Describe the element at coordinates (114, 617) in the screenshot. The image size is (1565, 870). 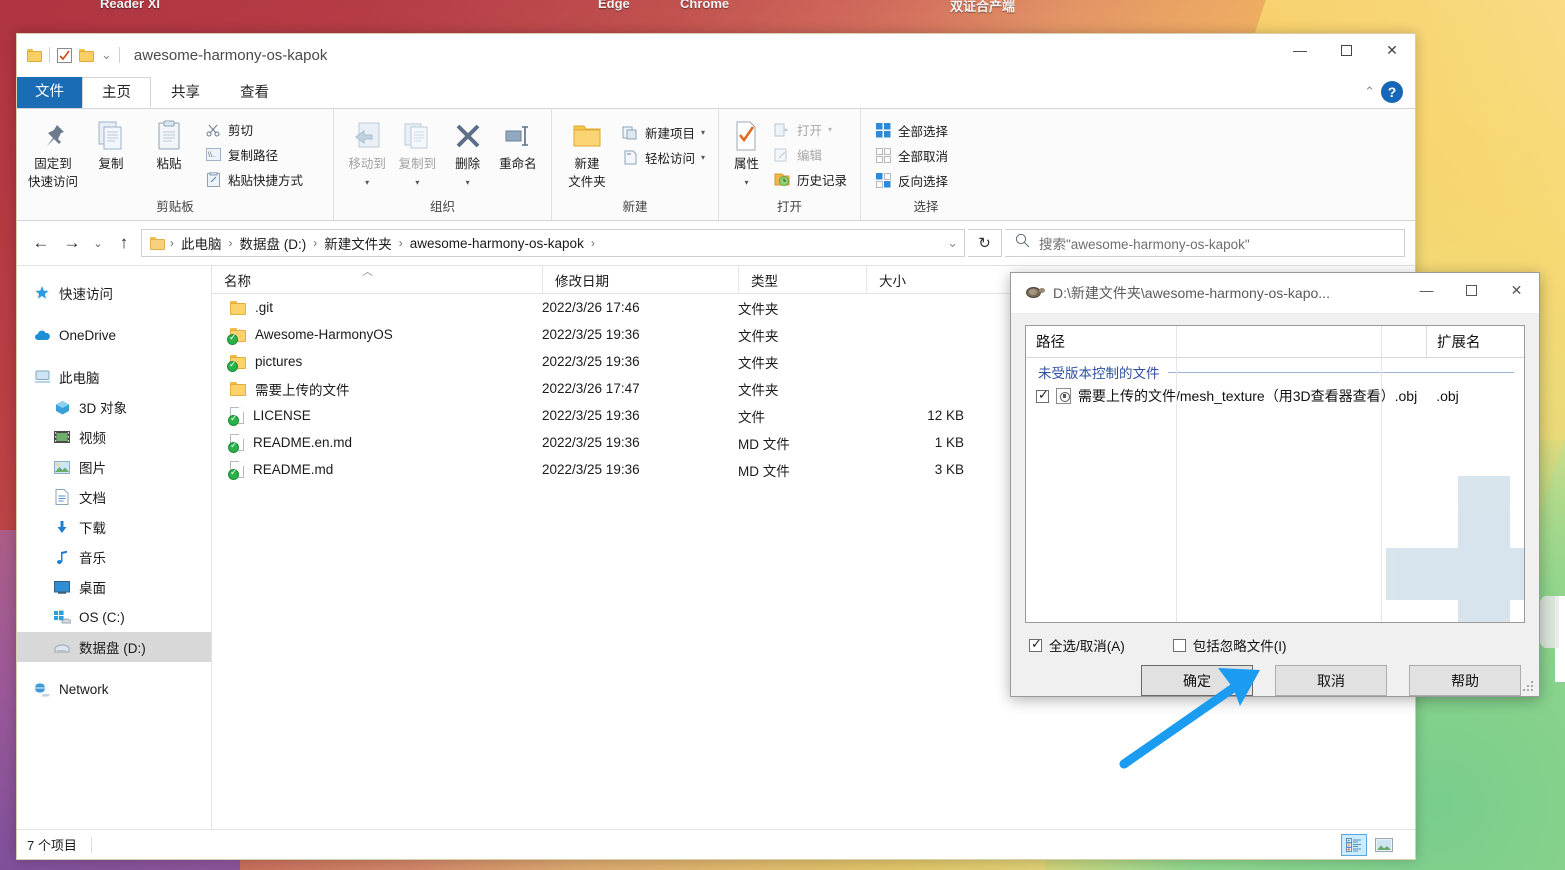
I see `sidebar-item-os-c: OS (C:)` at that location.